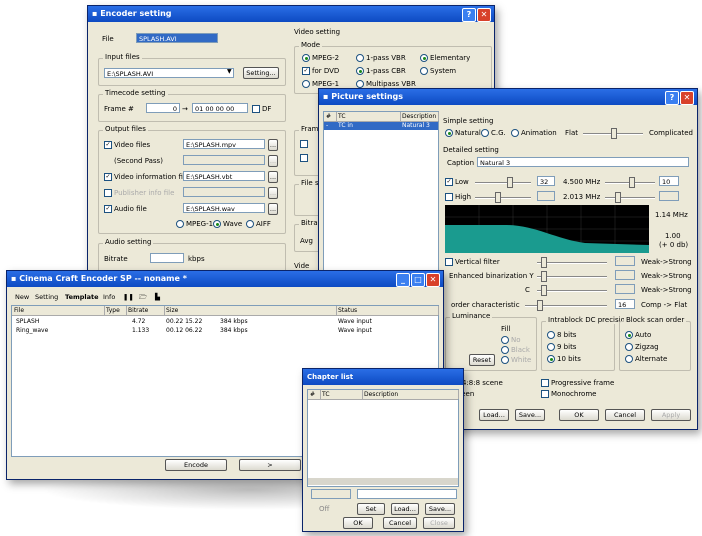 This screenshot has width=702, height=536. Describe the element at coordinates (669, 196) in the screenshot. I see `high-right-field` at that location.